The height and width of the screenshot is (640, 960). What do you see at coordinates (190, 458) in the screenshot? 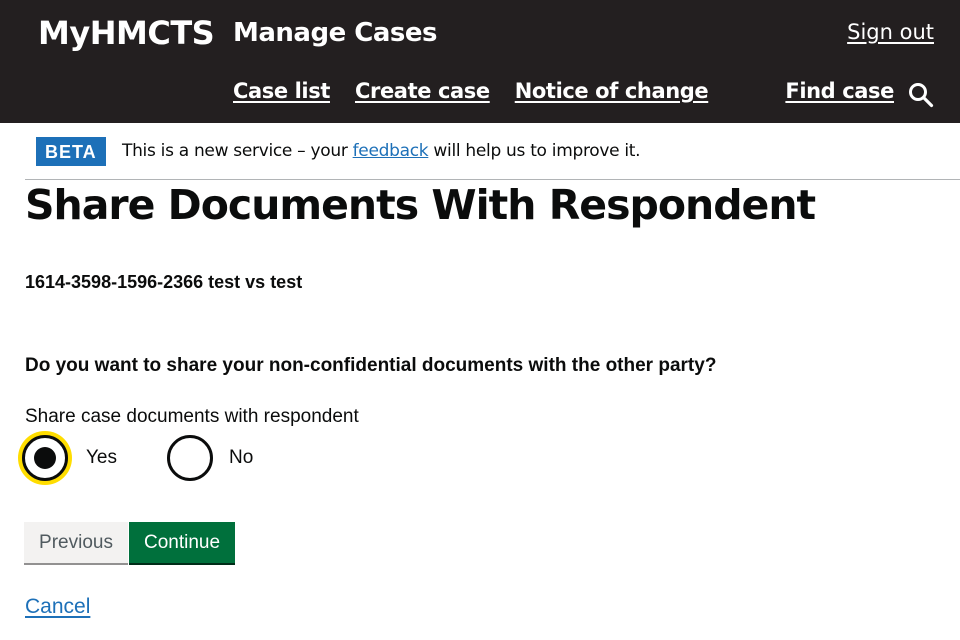
I see `radio-no-circle` at bounding box center [190, 458].